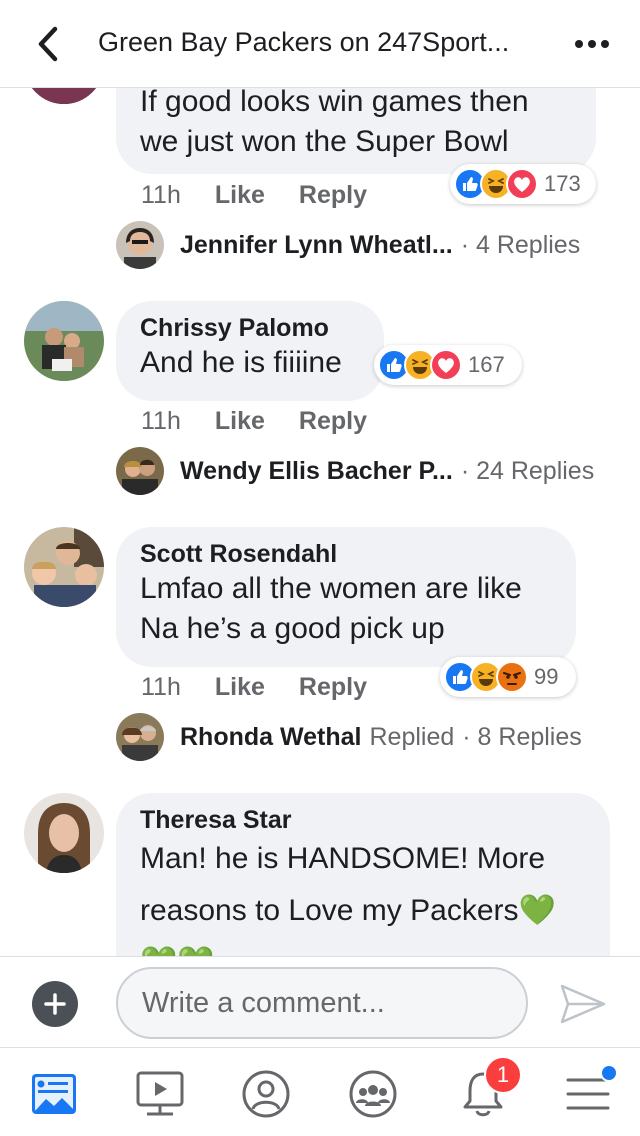  Describe the element at coordinates (346, 554) in the screenshot. I see `comment-author: Scott Rosendahl` at that location.